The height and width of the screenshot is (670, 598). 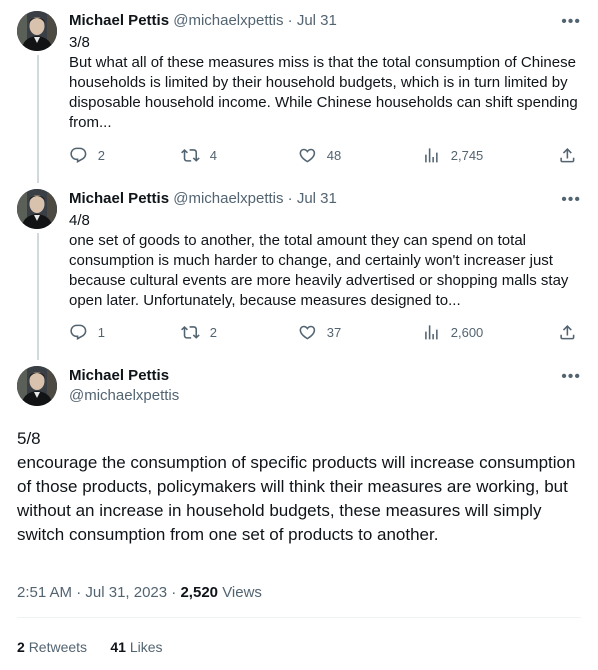 I want to click on like-button: 48, so click(x=319, y=155).